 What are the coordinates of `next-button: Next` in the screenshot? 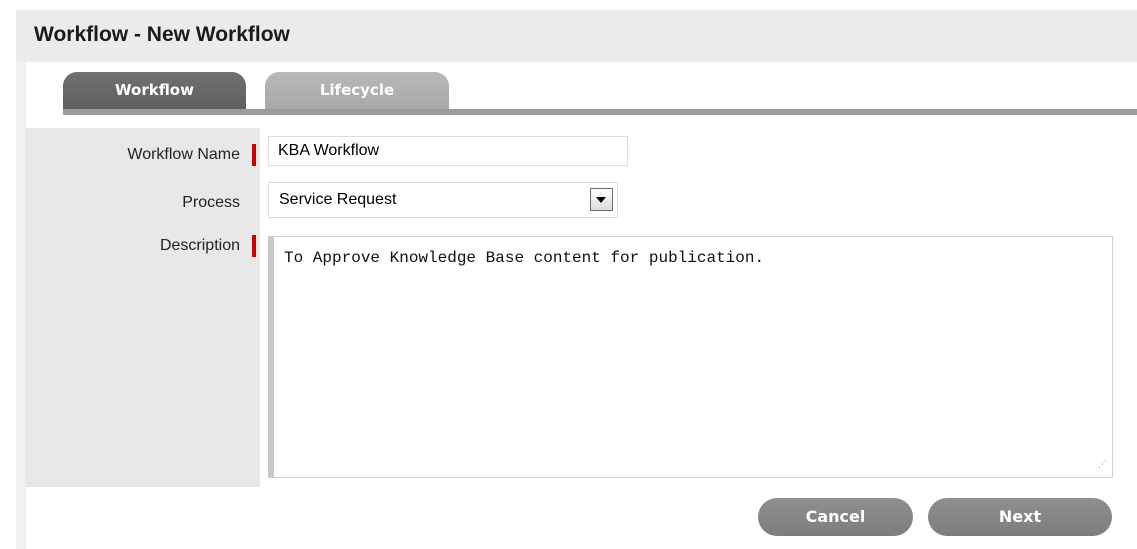 It's located at (1020, 517).